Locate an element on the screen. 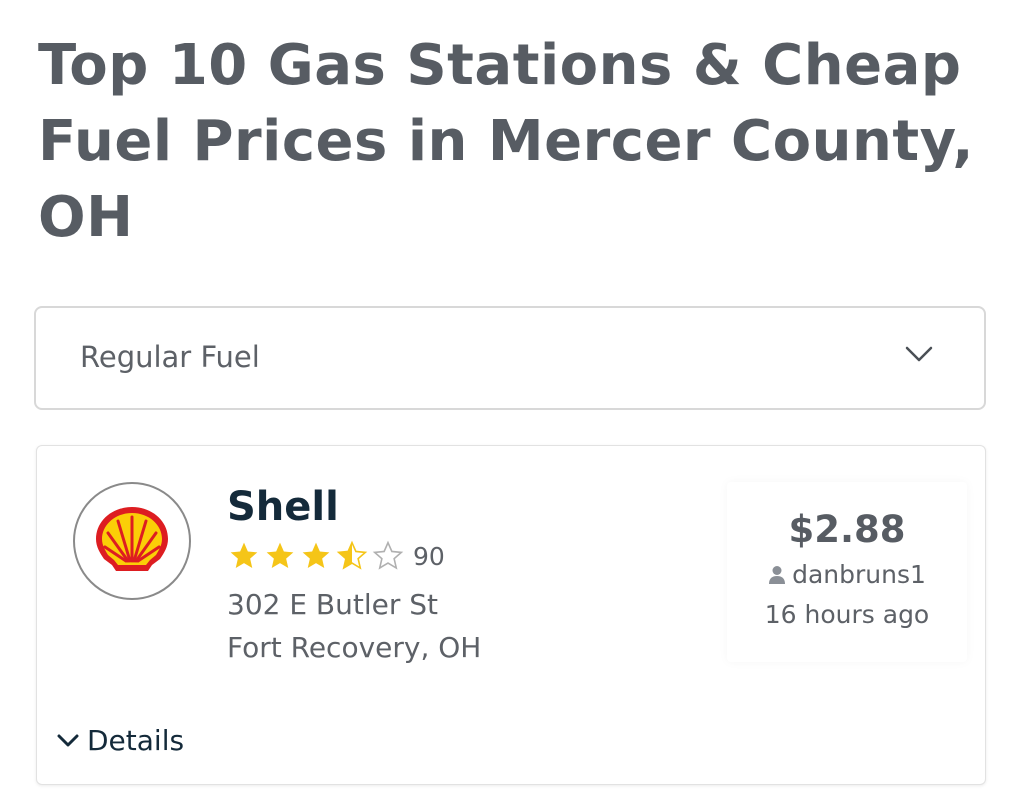 The width and height of the screenshot is (1024, 799). reporter-name: danbruns1 is located at coordinates (859, 574).